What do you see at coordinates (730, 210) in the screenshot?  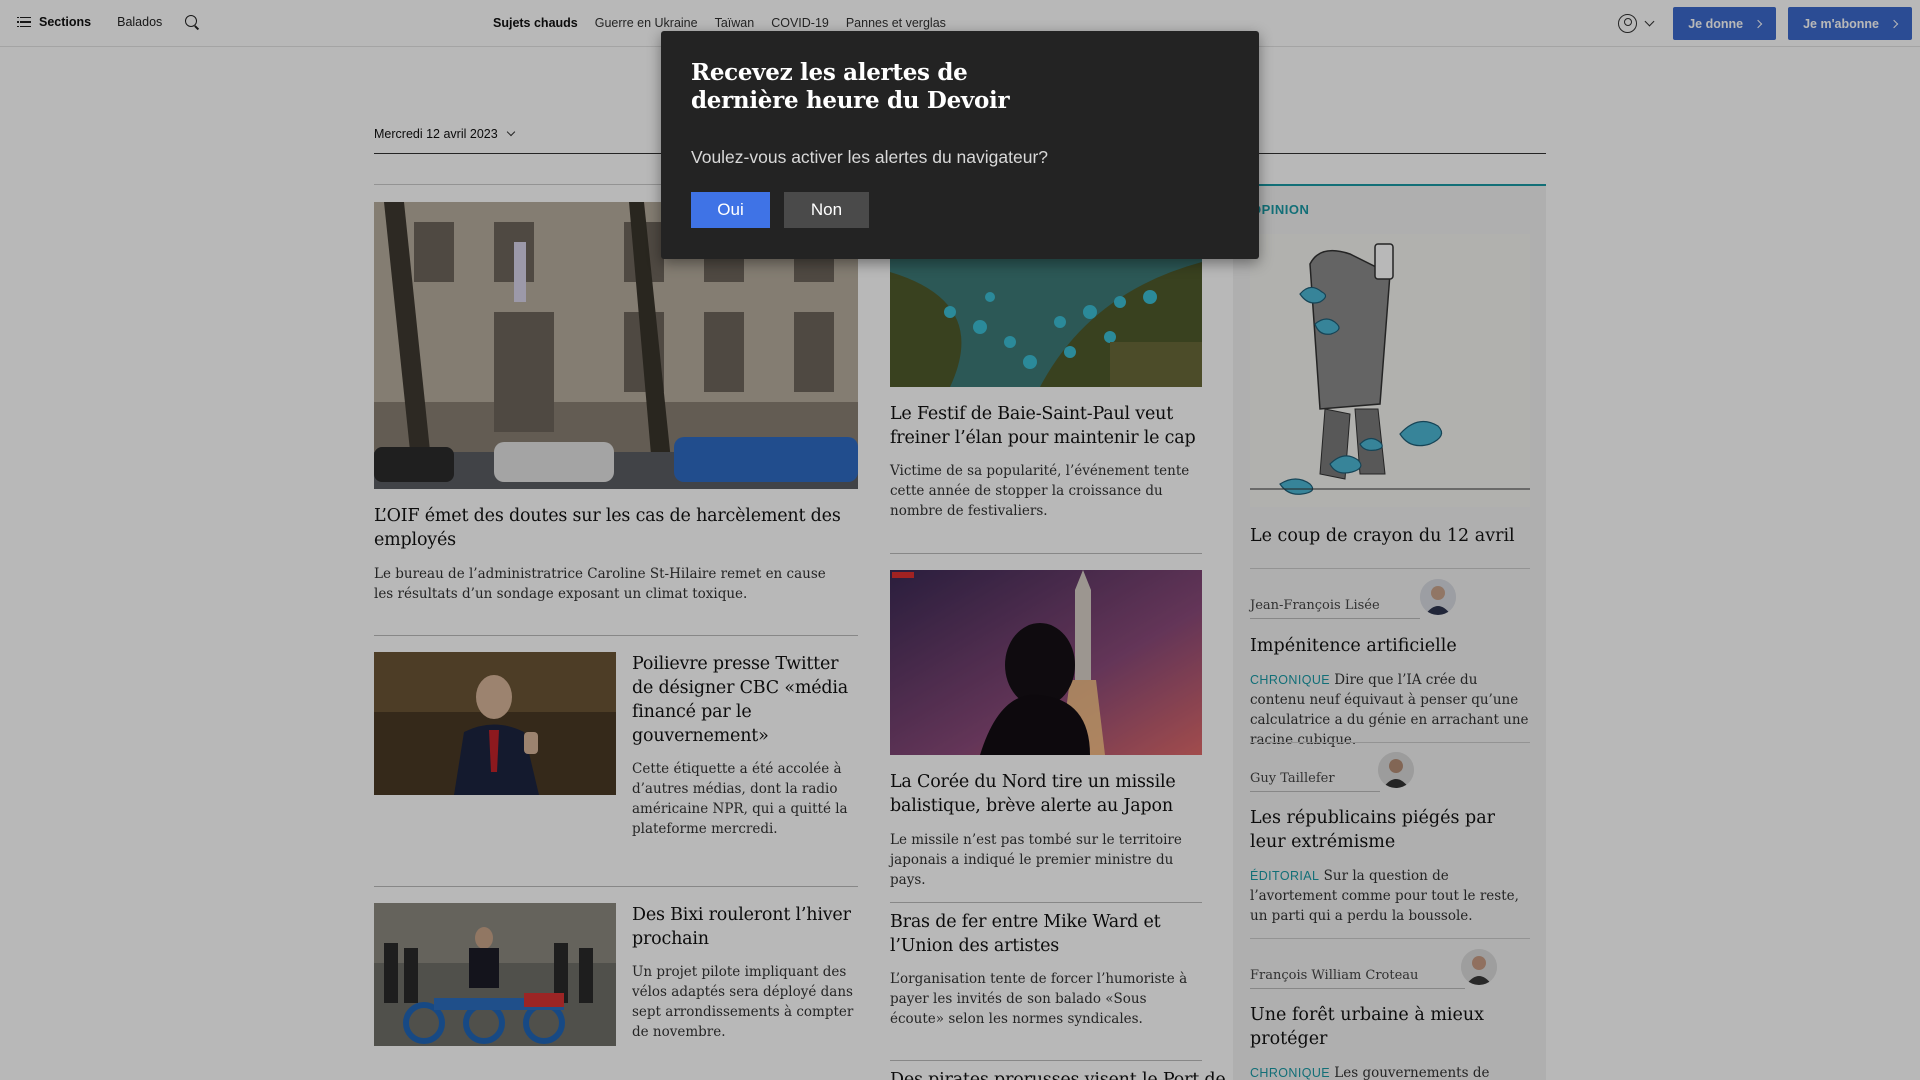 I see `yes-button: Oui` at bounding box center [730, 210].